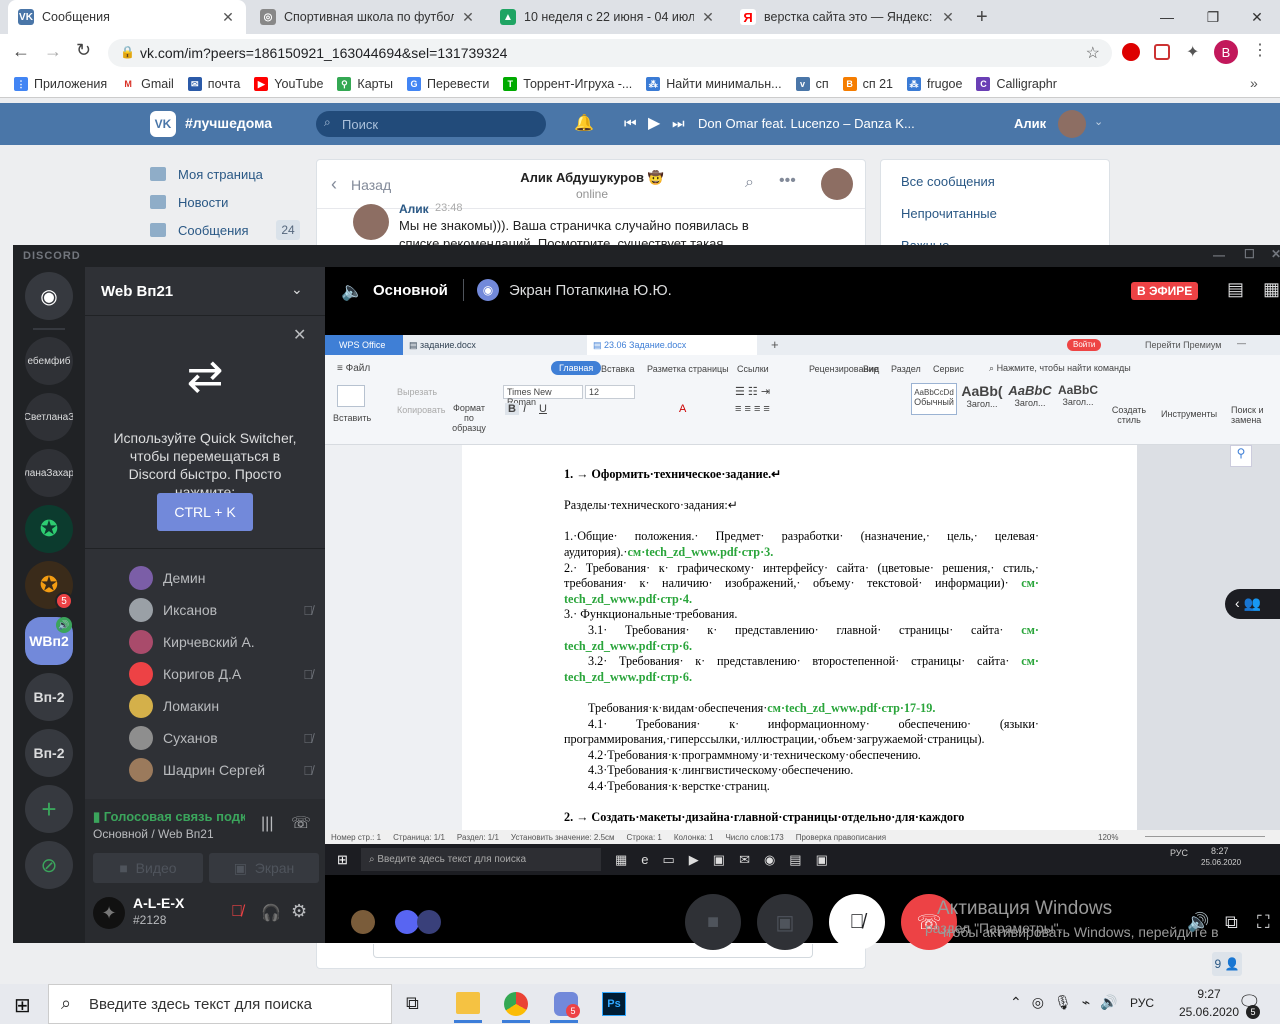 This screenshot has height=1024, width=1280. I want to click on windows-start-icon: ⊞, so click(22, 1005).